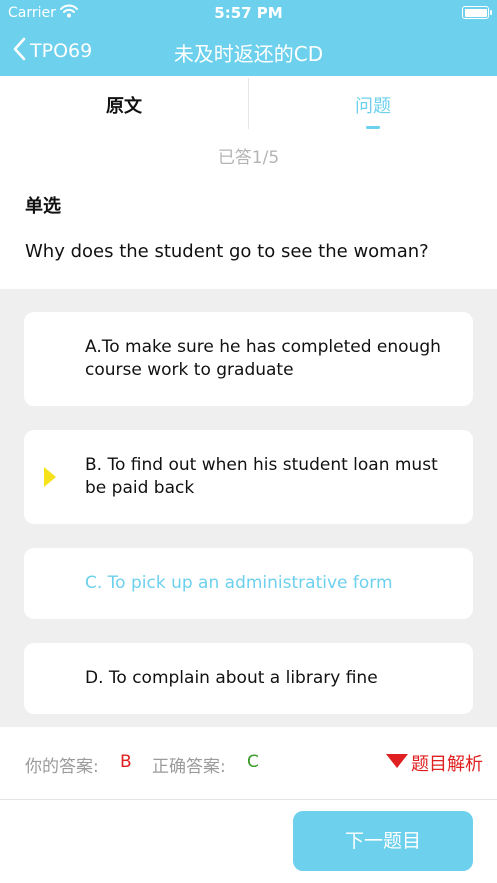 Image resolution: width=497 pixels, height=883 pixels. What do you see at coordinates (248, 158) in the screenshot?
I see `answered-progress: 已答1/5` at bounding box center [248, 158].